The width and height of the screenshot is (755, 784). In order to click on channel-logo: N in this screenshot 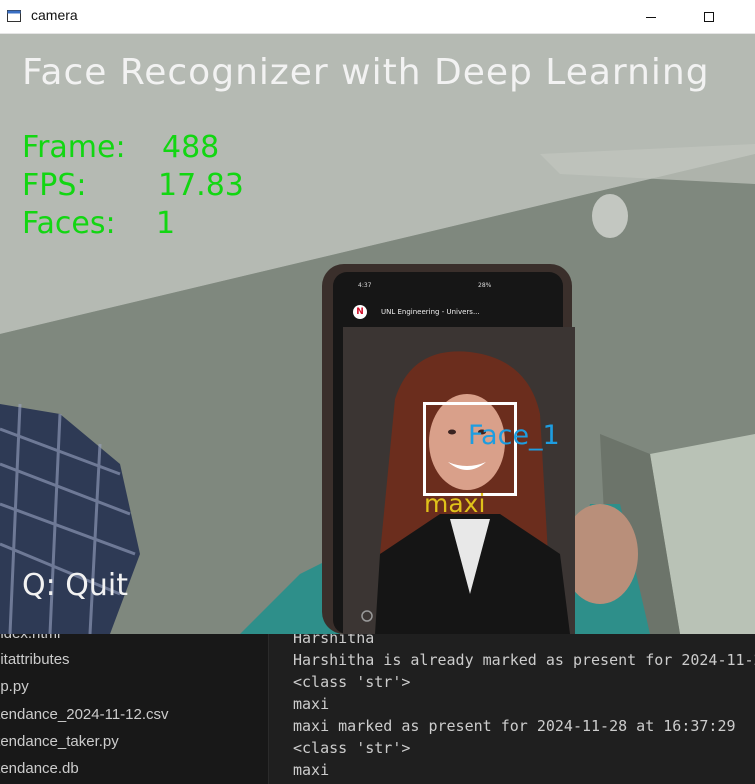, I will do `click(360, 312)`.